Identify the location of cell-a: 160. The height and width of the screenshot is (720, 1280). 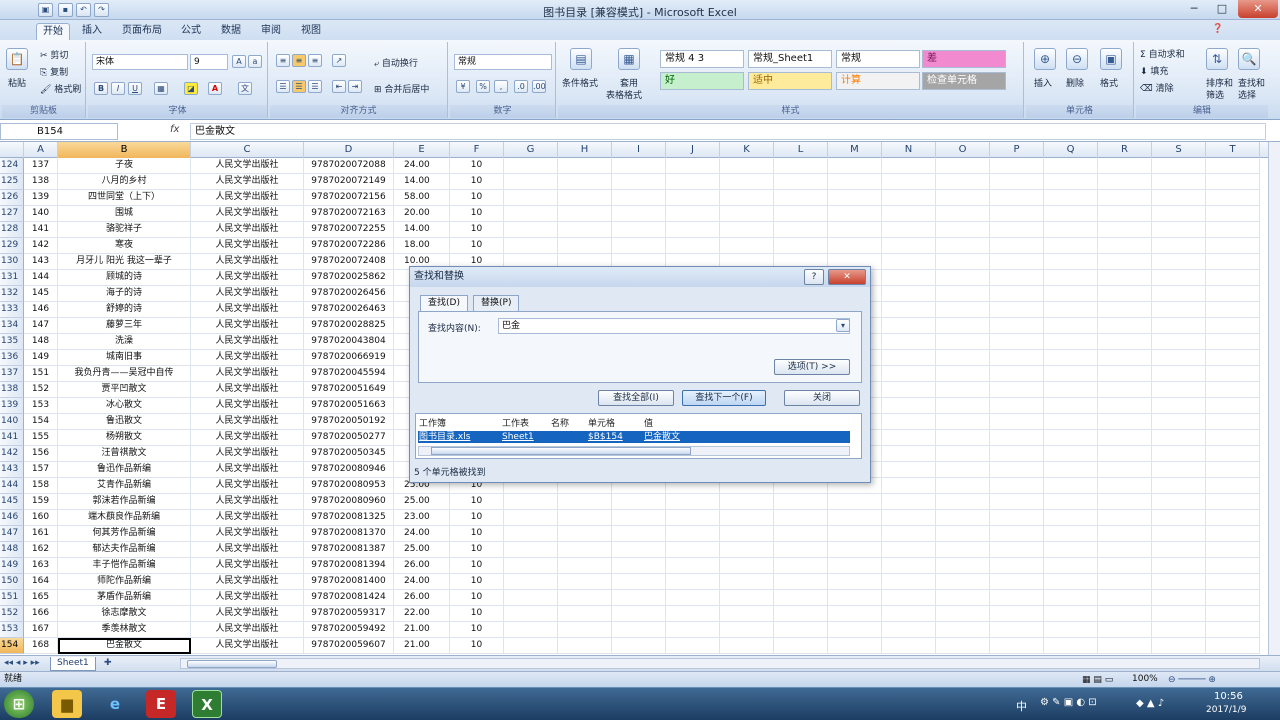
(41, 518).